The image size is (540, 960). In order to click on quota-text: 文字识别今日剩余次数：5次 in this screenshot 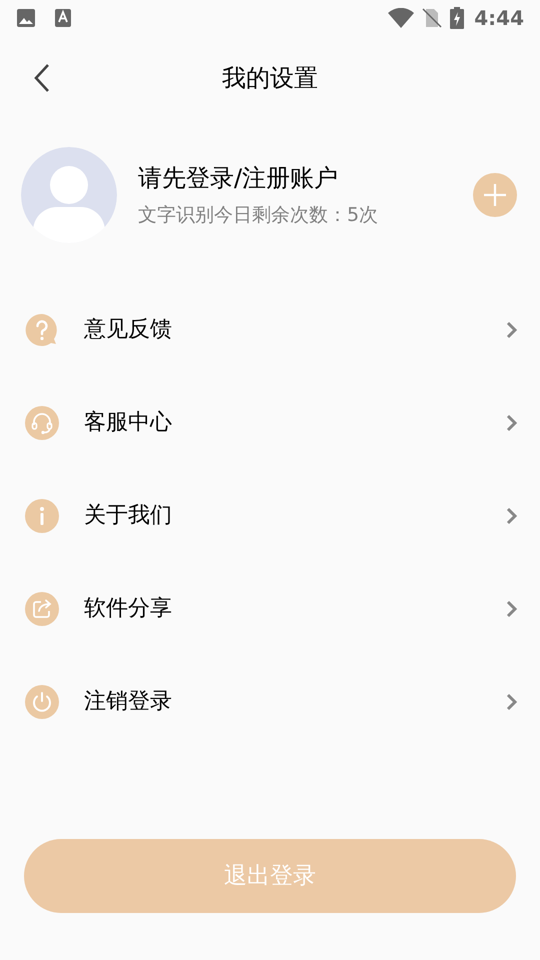, I will do `click(259, 215)`.